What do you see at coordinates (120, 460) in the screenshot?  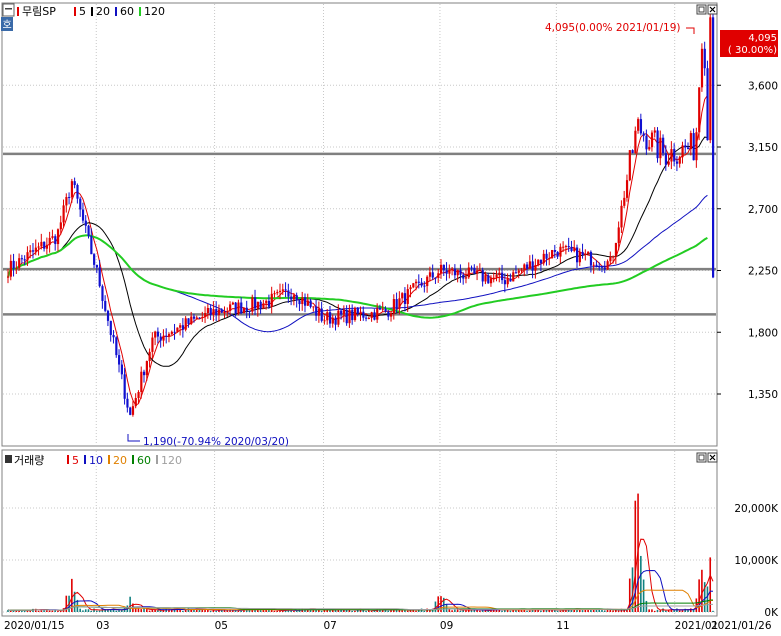 I see `volume-legend-ma-label: 20` at bounding box center [120, 460].